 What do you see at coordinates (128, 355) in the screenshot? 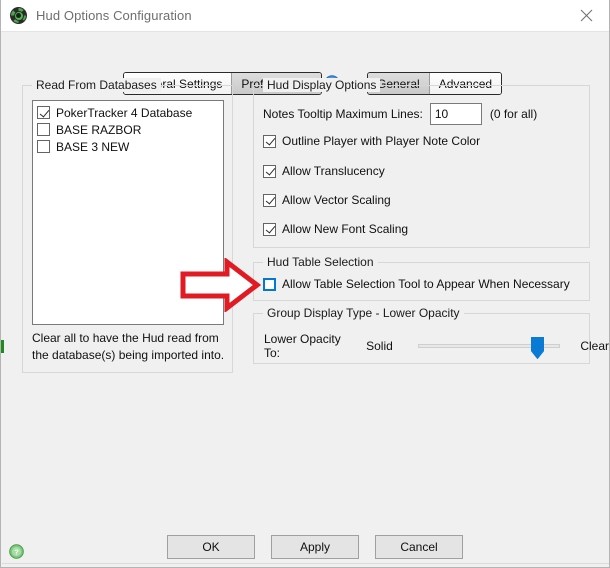
I see `note-line-2: the database(s) being imported into.` at bounding box center [128, 355].